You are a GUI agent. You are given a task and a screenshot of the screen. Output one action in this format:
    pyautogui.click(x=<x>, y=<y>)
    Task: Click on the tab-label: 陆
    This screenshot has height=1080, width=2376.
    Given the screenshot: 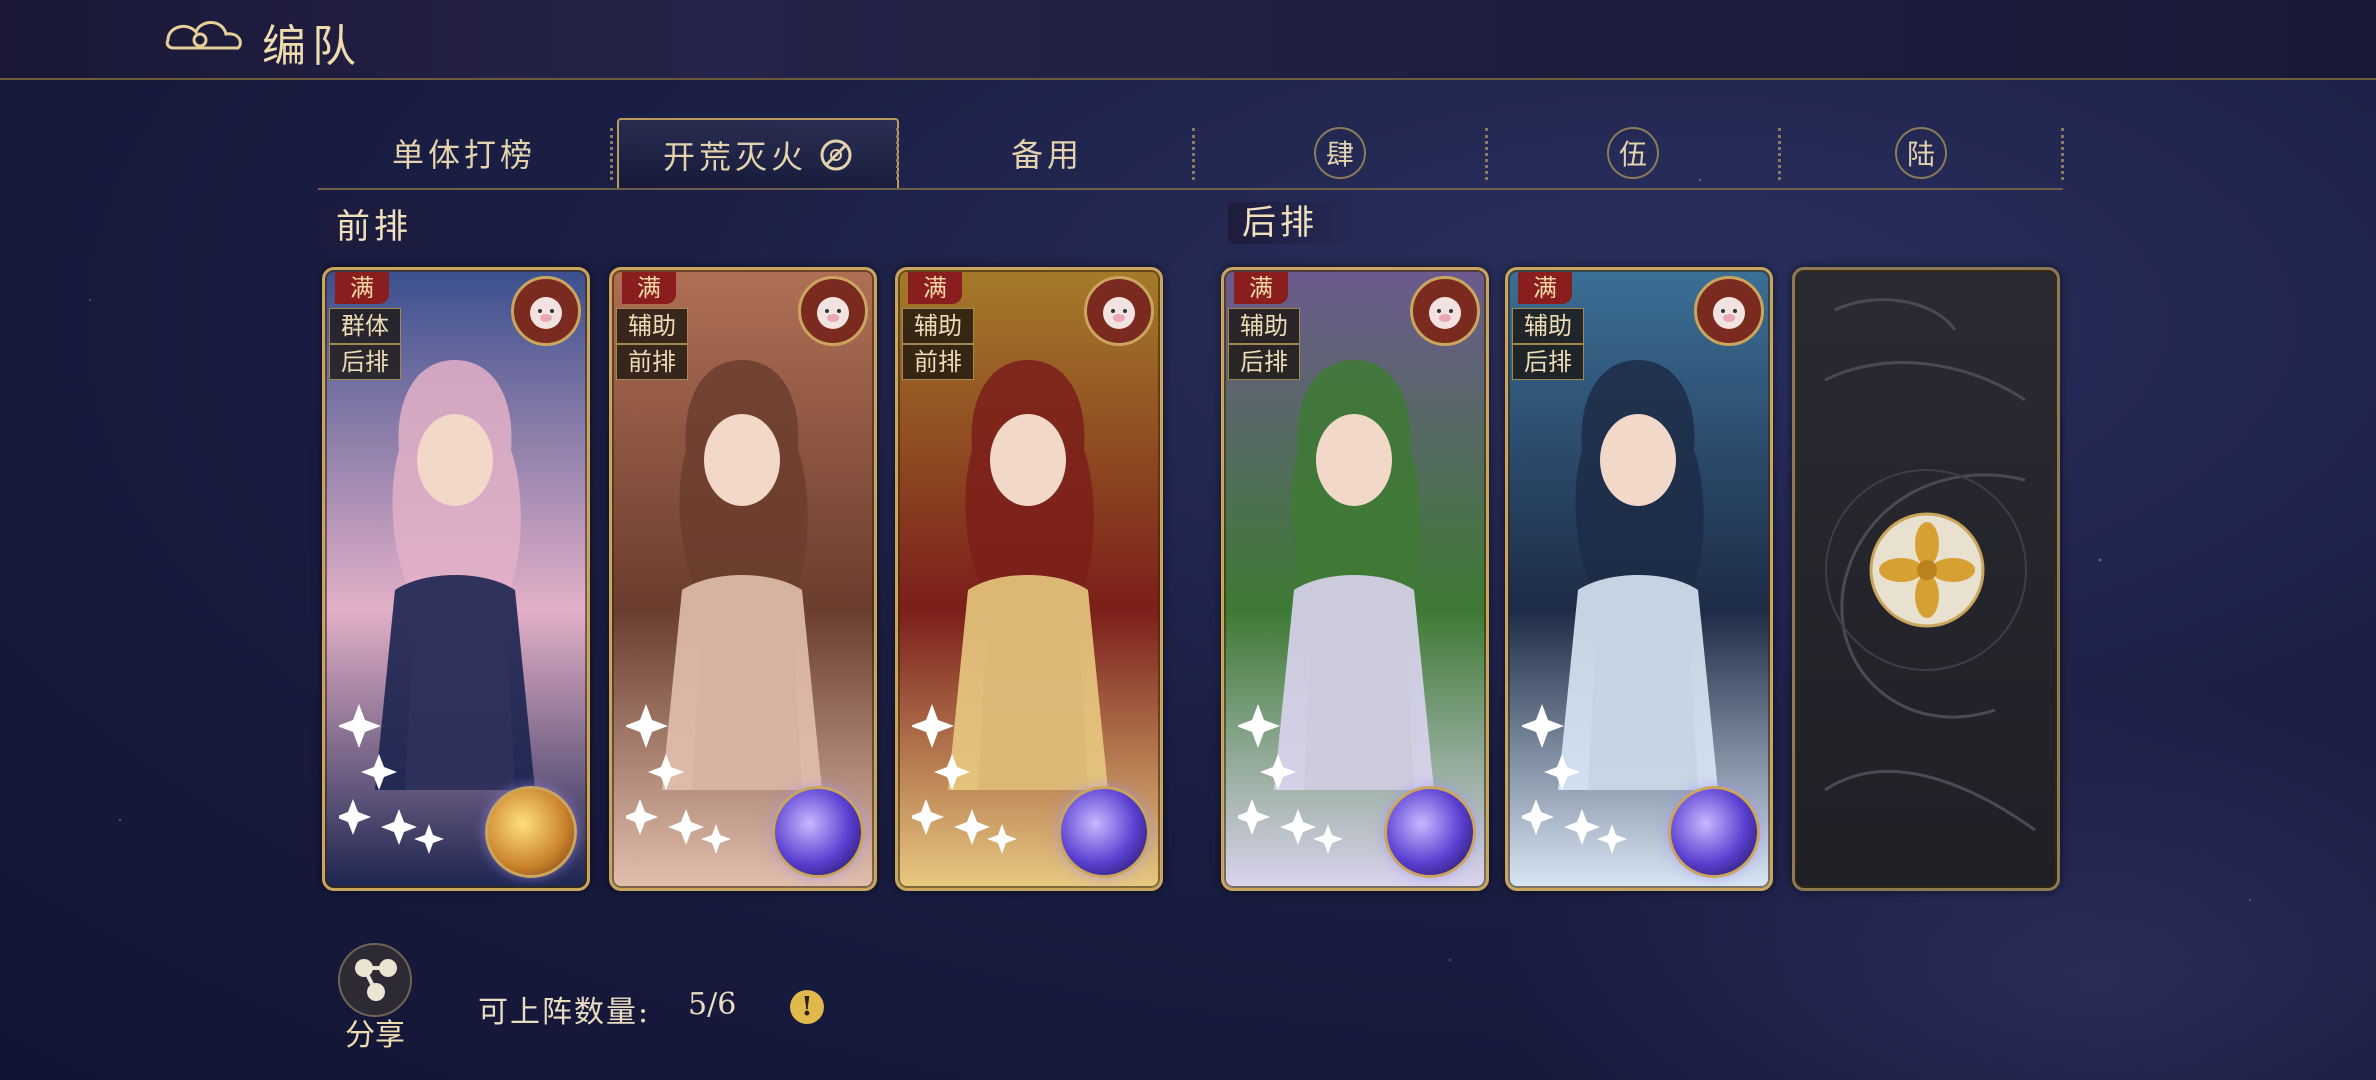 What is the action you would take?
    pyautogui.click(x=1921, y=153)
    